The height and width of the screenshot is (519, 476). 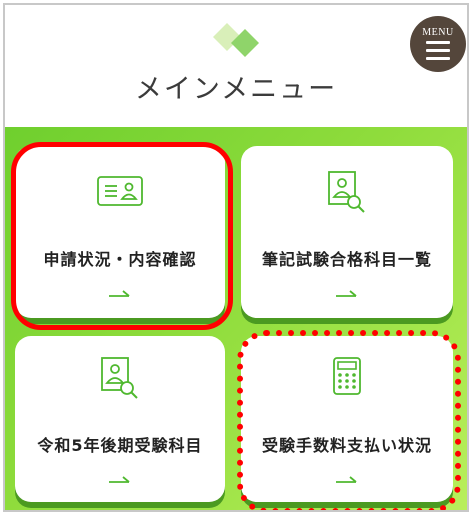 I want to click on page-title: メインメニュー, so click(x=236, y=89).